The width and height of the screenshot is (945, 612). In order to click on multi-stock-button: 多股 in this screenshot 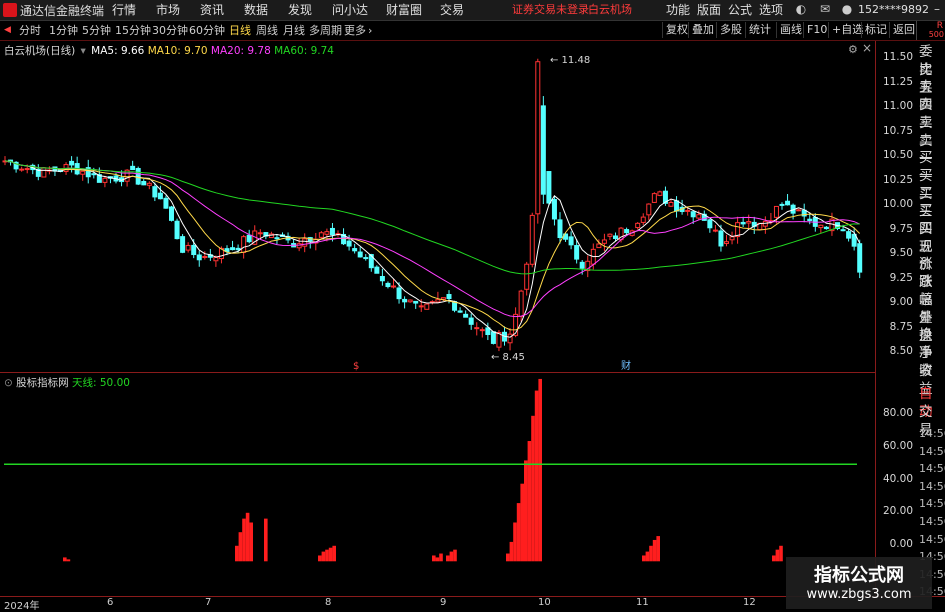, I will do `click(730, 30)`.